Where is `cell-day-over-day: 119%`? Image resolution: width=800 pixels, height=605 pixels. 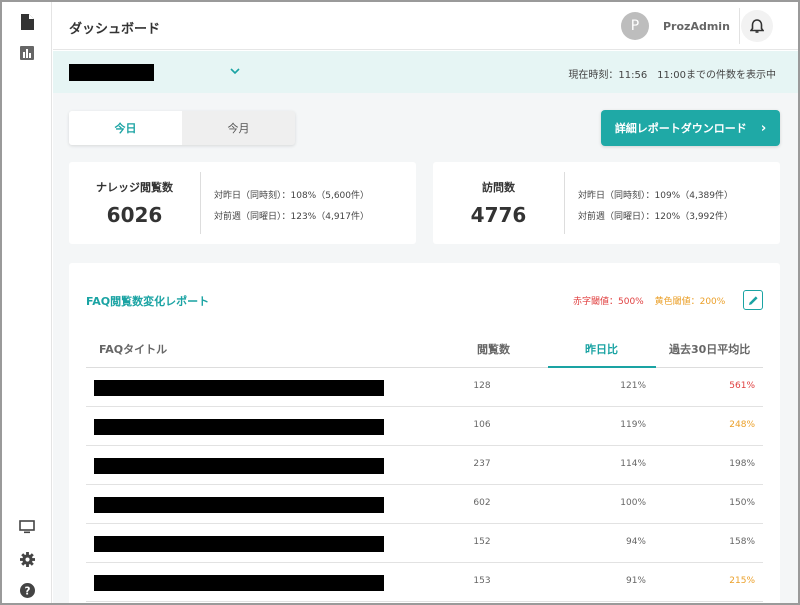 cell-day-over-day: 119% is located at coordinates (633, 425).